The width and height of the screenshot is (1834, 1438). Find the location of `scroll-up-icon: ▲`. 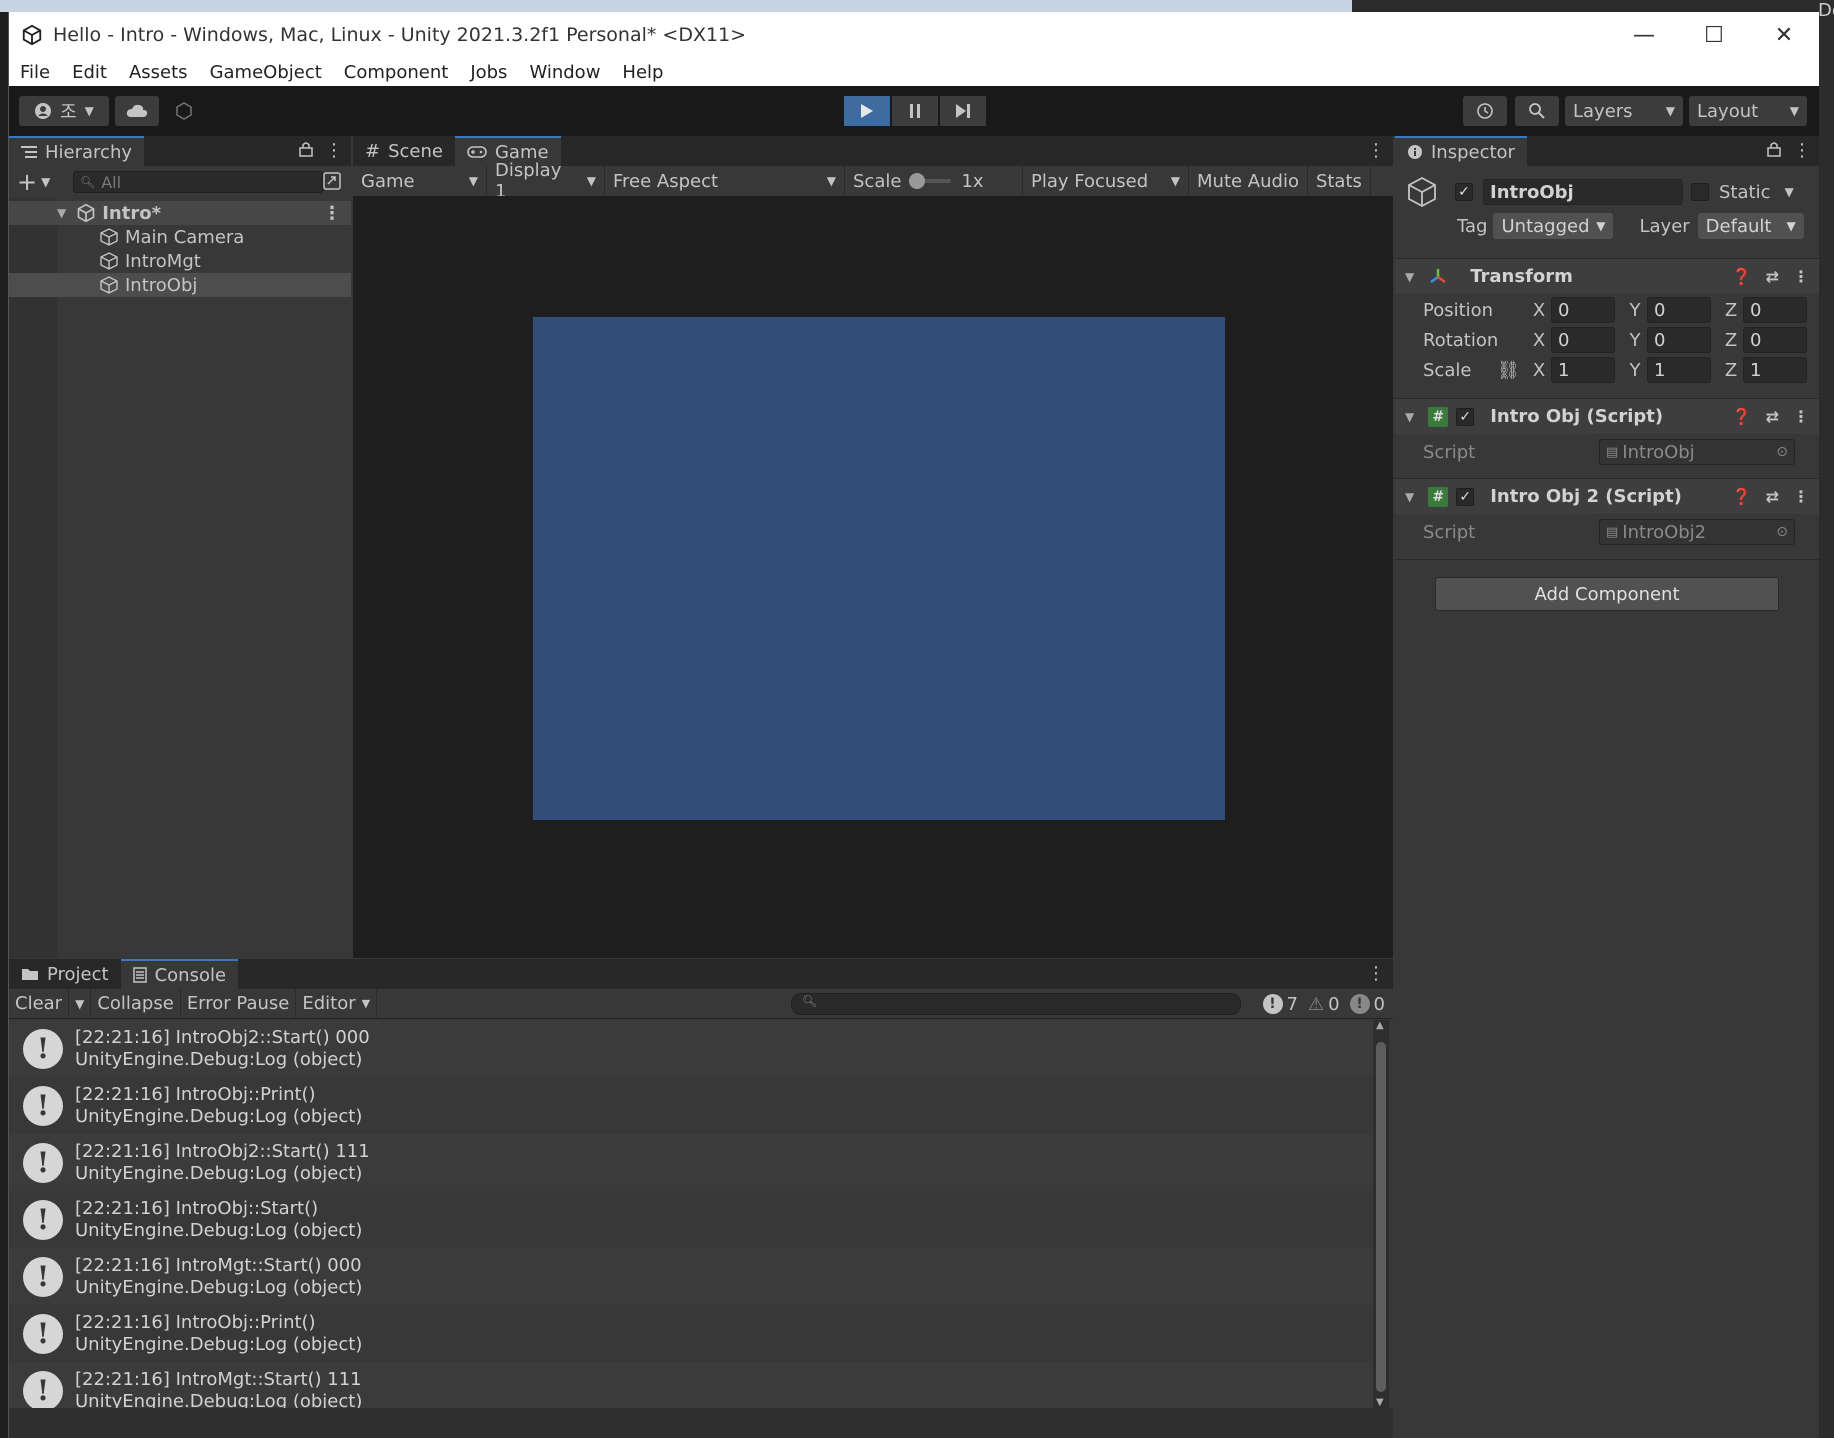

scroll-up-icon: ▲ is located at coordinates (1380, 1025).